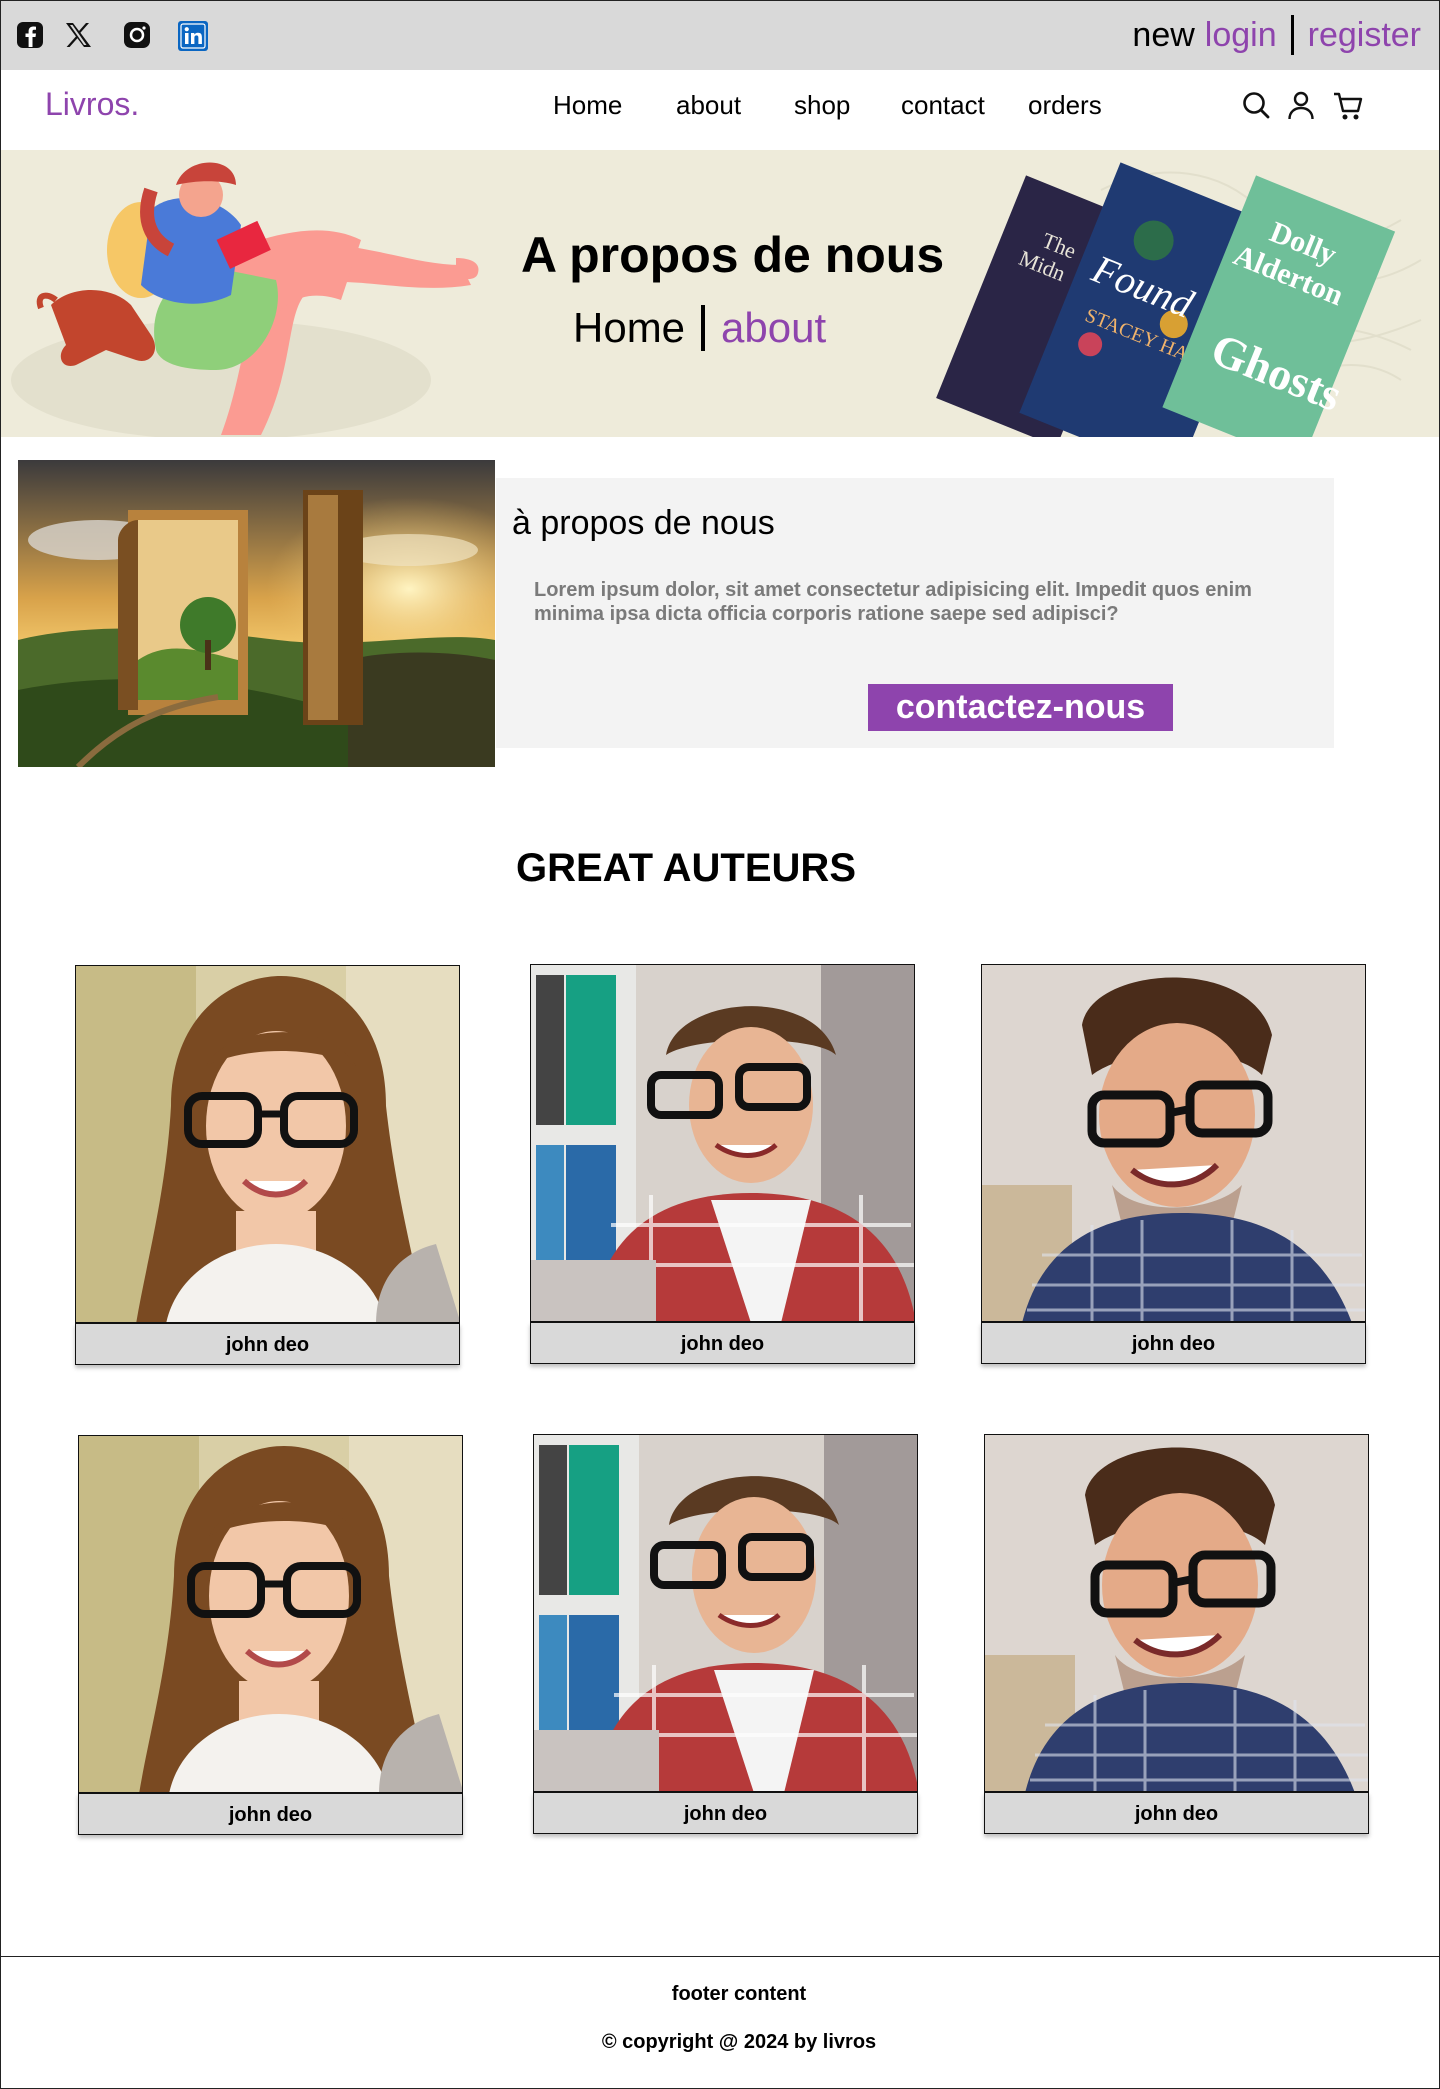 Image resolution: width=1440 pixels, height=2089 pixels. Describe the element at coordinates (822, 105) in the screenshot. I see `nav-shop: shop` at that location.